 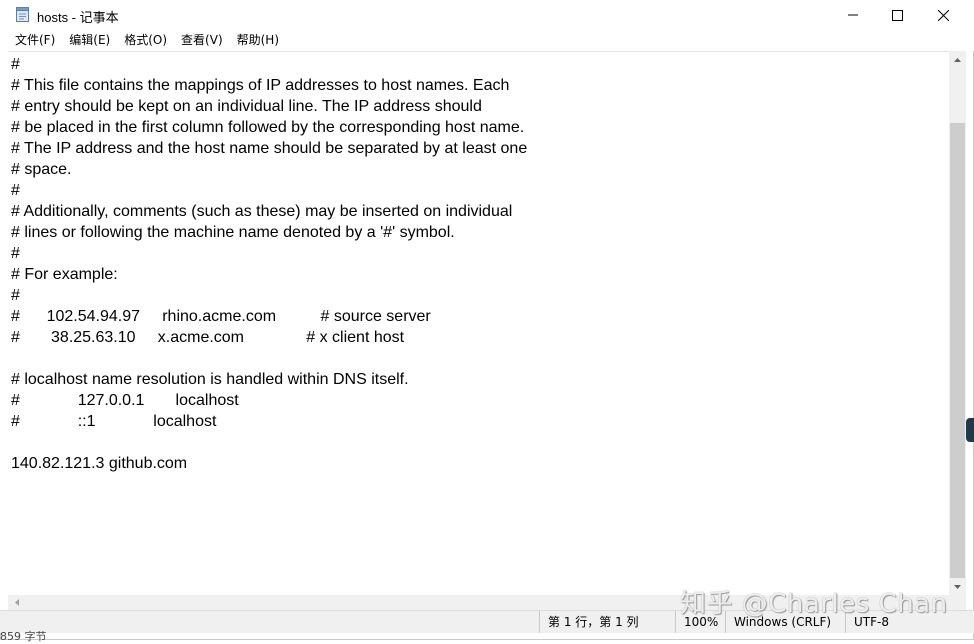 I want to click on background-window-edge, so click(x=970, y=430).